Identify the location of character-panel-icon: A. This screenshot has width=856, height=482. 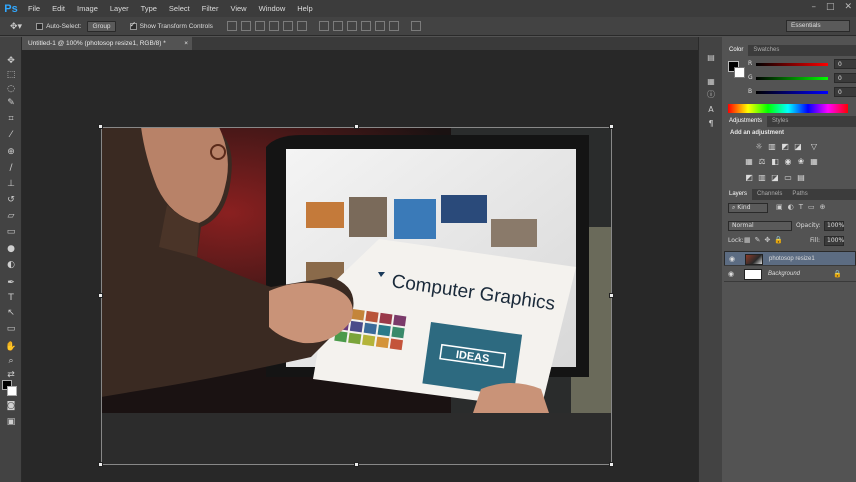
(711, 110).